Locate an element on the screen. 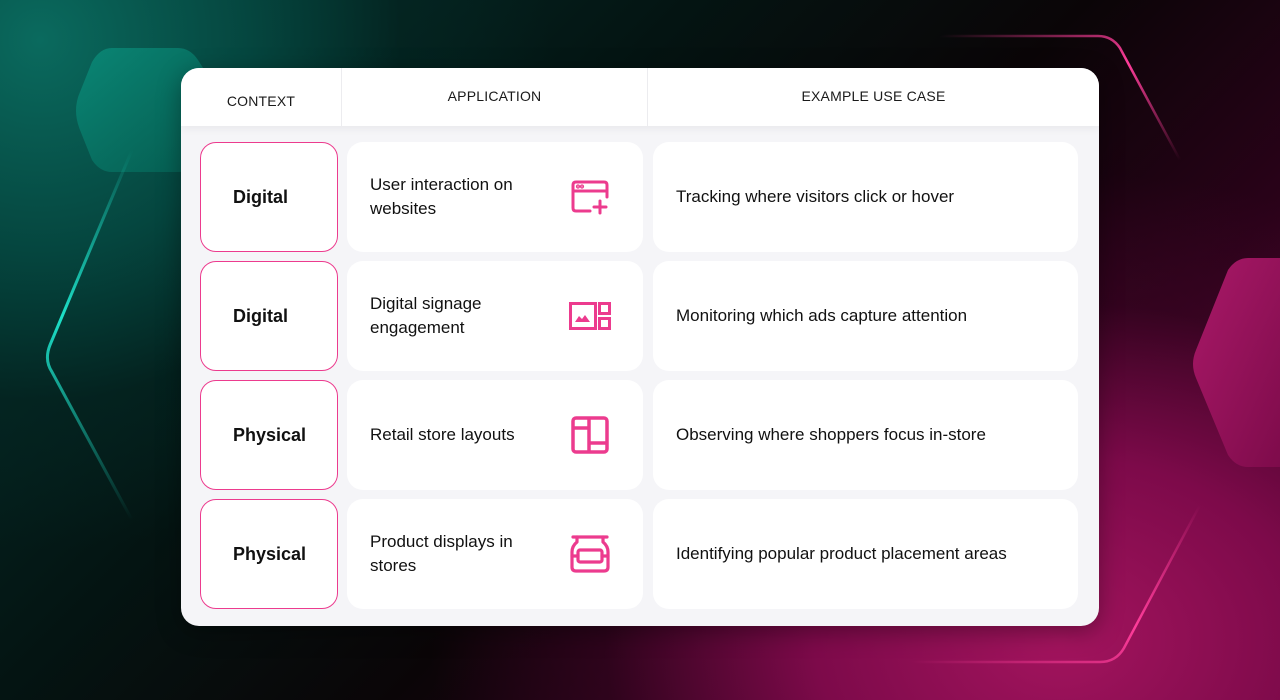 The height and width of the screenshot is (700, 1280). pink-hexagon-shape is located at coordinates (1236, 362).